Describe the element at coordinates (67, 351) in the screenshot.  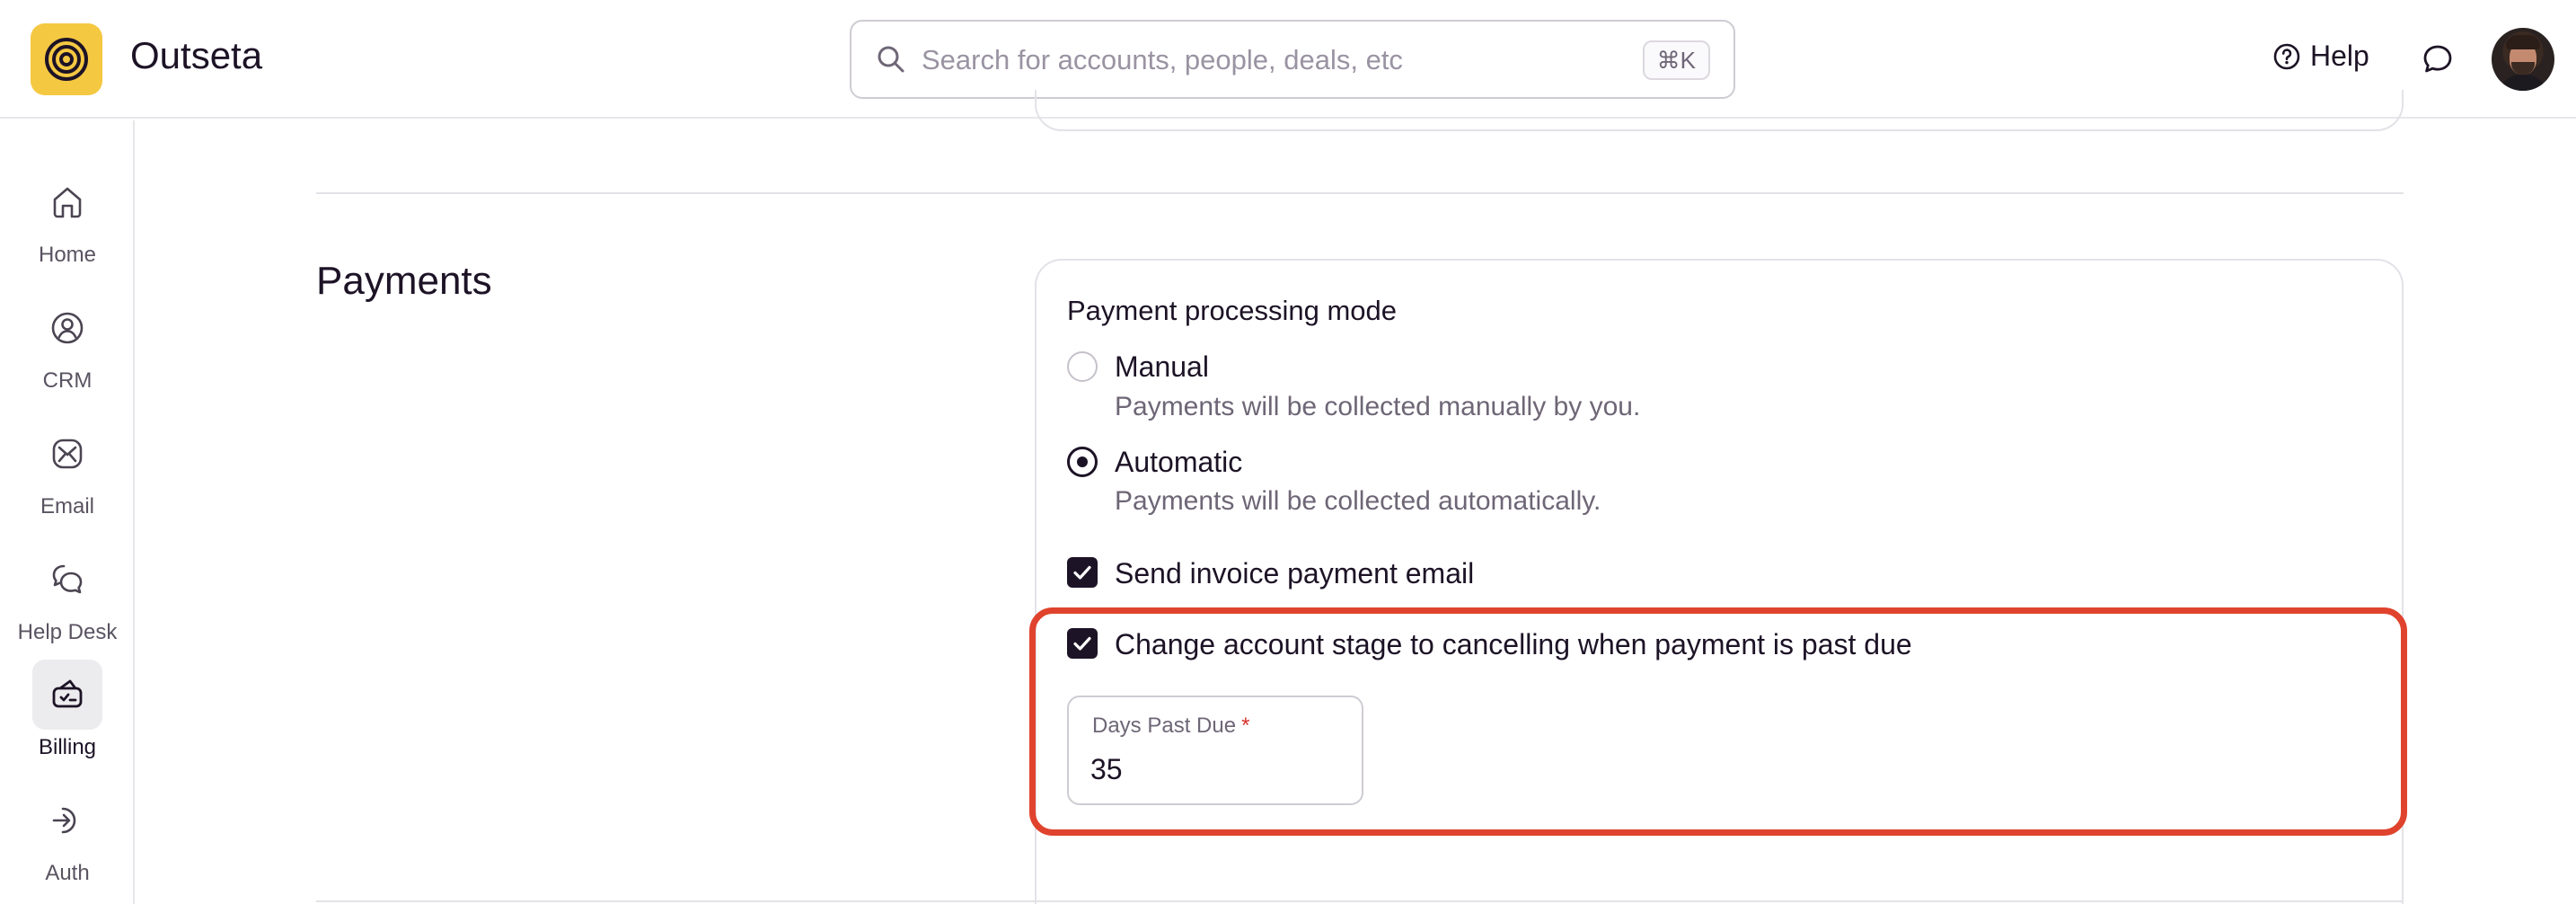
I see `sidebar-item-crm: CRM` at that location.